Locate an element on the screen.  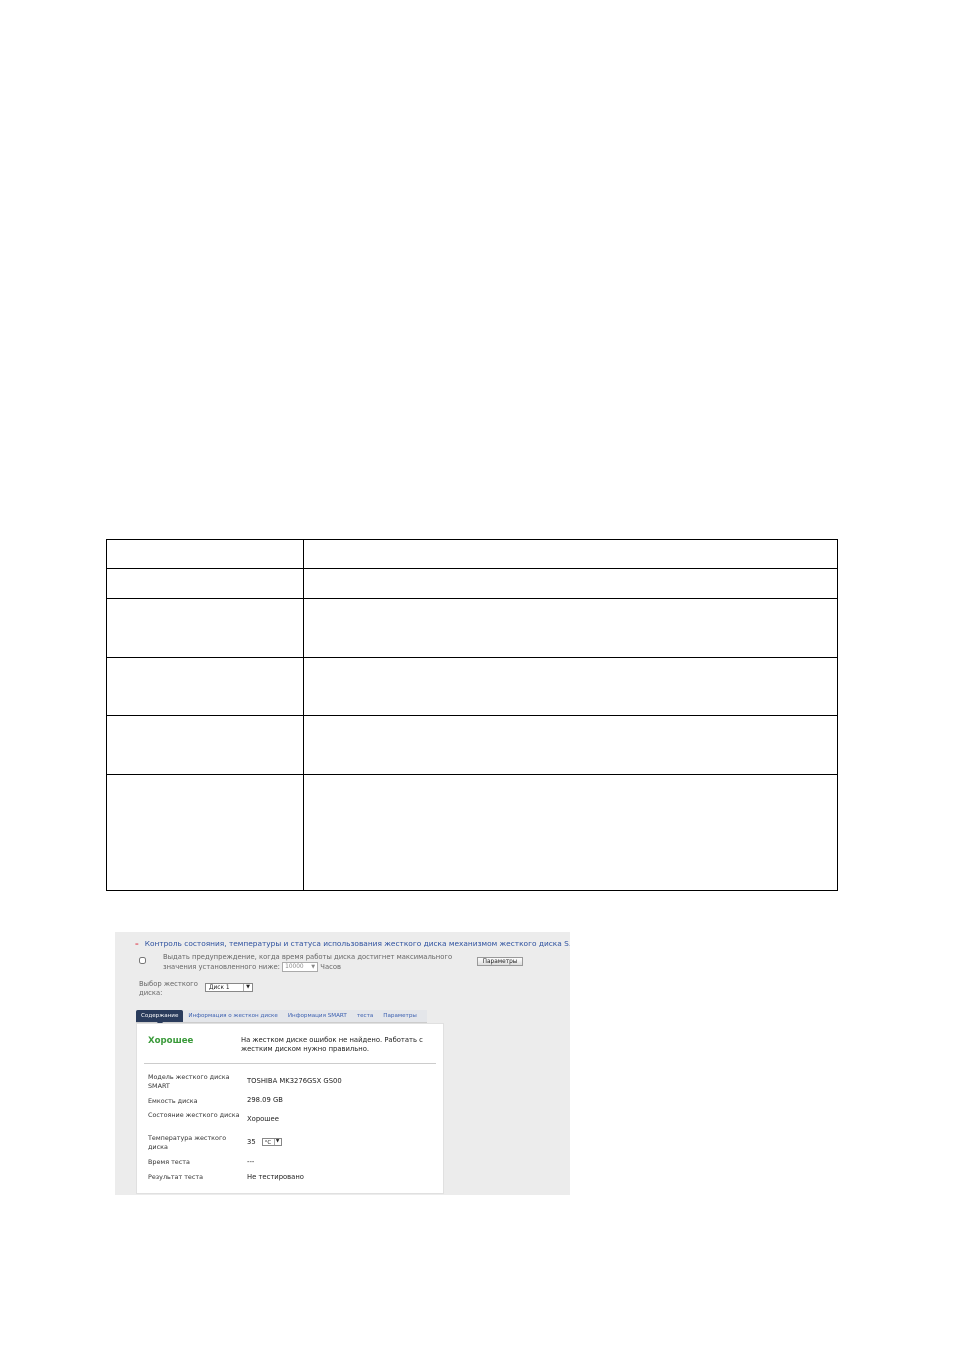
detail-value: 35 °C ▼ is located at coordinates (264, 1142).